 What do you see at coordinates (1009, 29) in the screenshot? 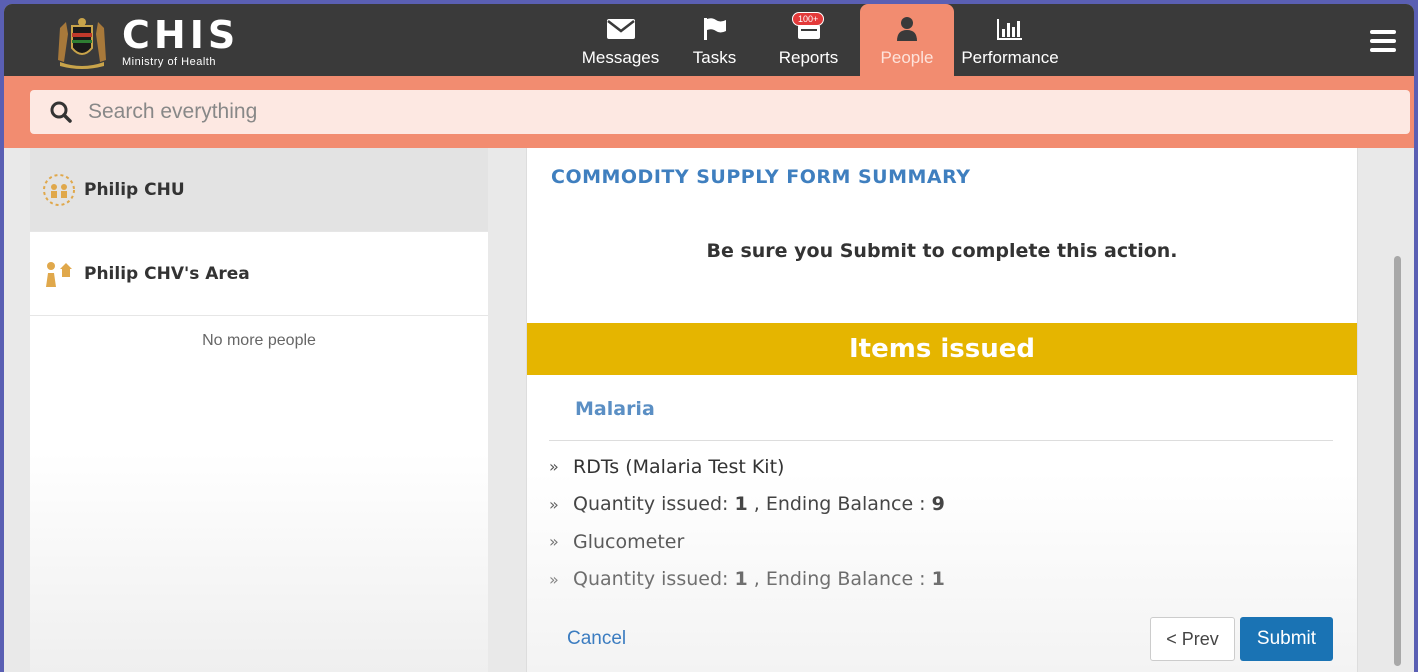
I see `bar-chart-icon` at bounding box center [1009, 29].